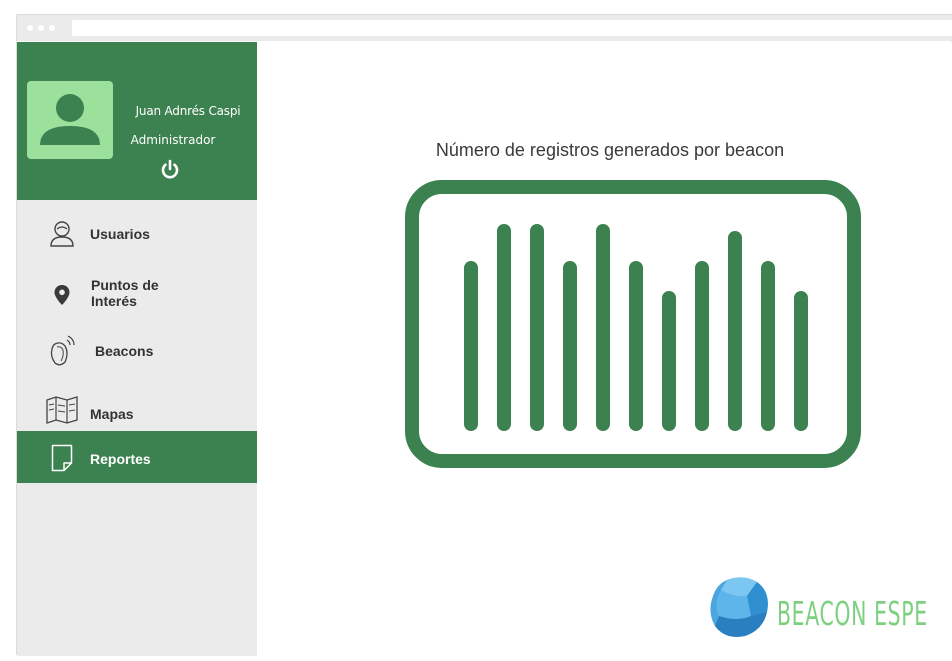 The height and width of the screenshot is (661, 952). I want to click on brand-text: BEACON ESPE, so click(852, 613).